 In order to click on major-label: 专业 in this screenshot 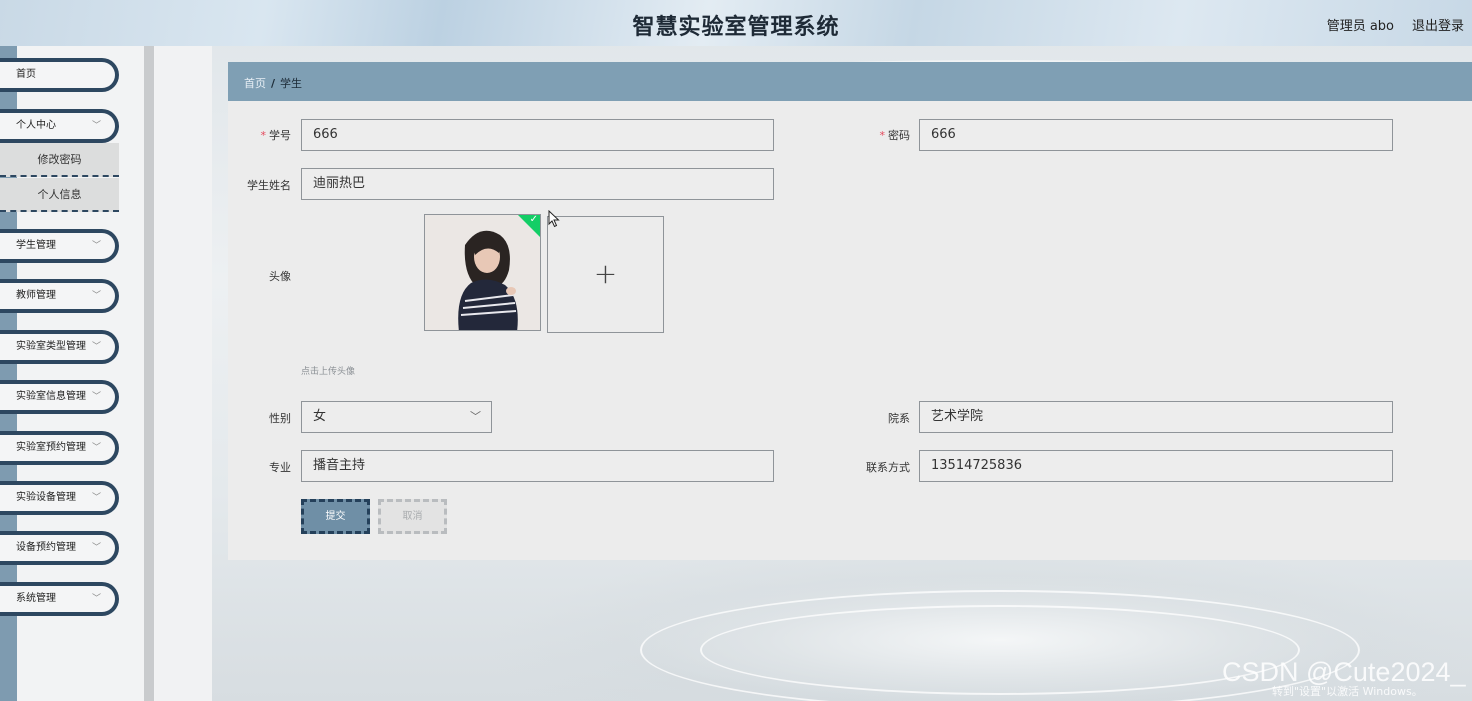, I will do `click(280, 467)`.